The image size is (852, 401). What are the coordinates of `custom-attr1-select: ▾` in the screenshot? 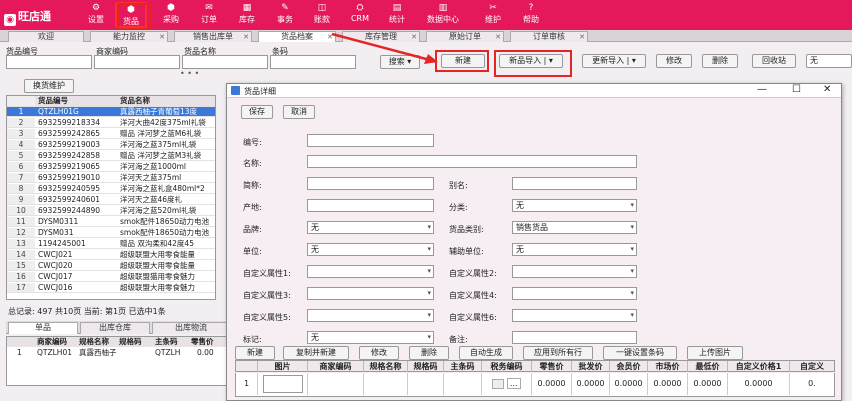 It's located at (370, 271).